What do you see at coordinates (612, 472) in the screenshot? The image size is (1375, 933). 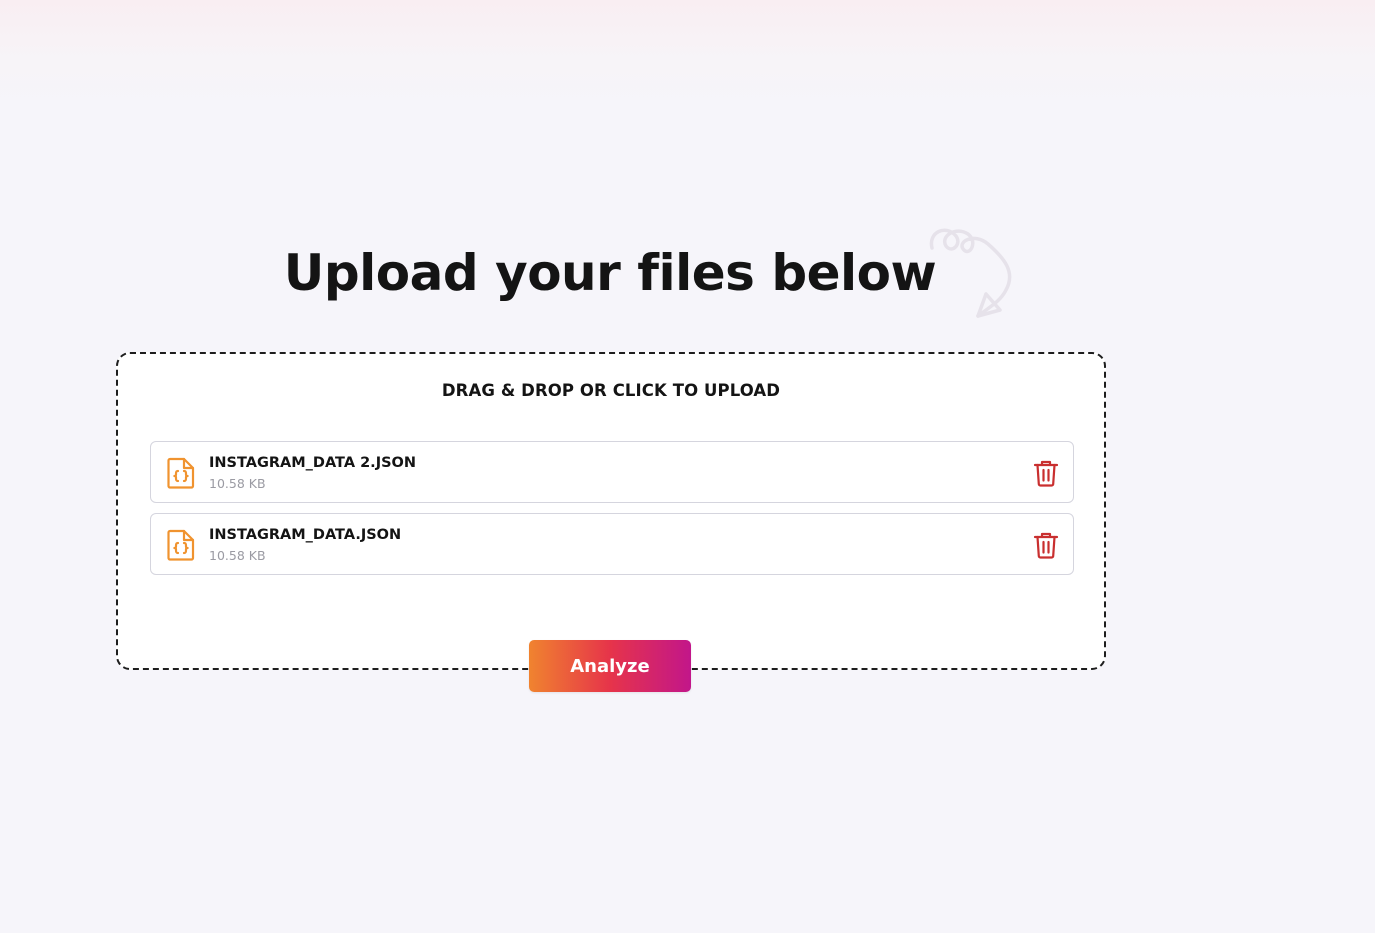 I see `file-item: INSTAGRAM_DATA 2.JSON 10.58 KB` at bounding box center [612, 472].